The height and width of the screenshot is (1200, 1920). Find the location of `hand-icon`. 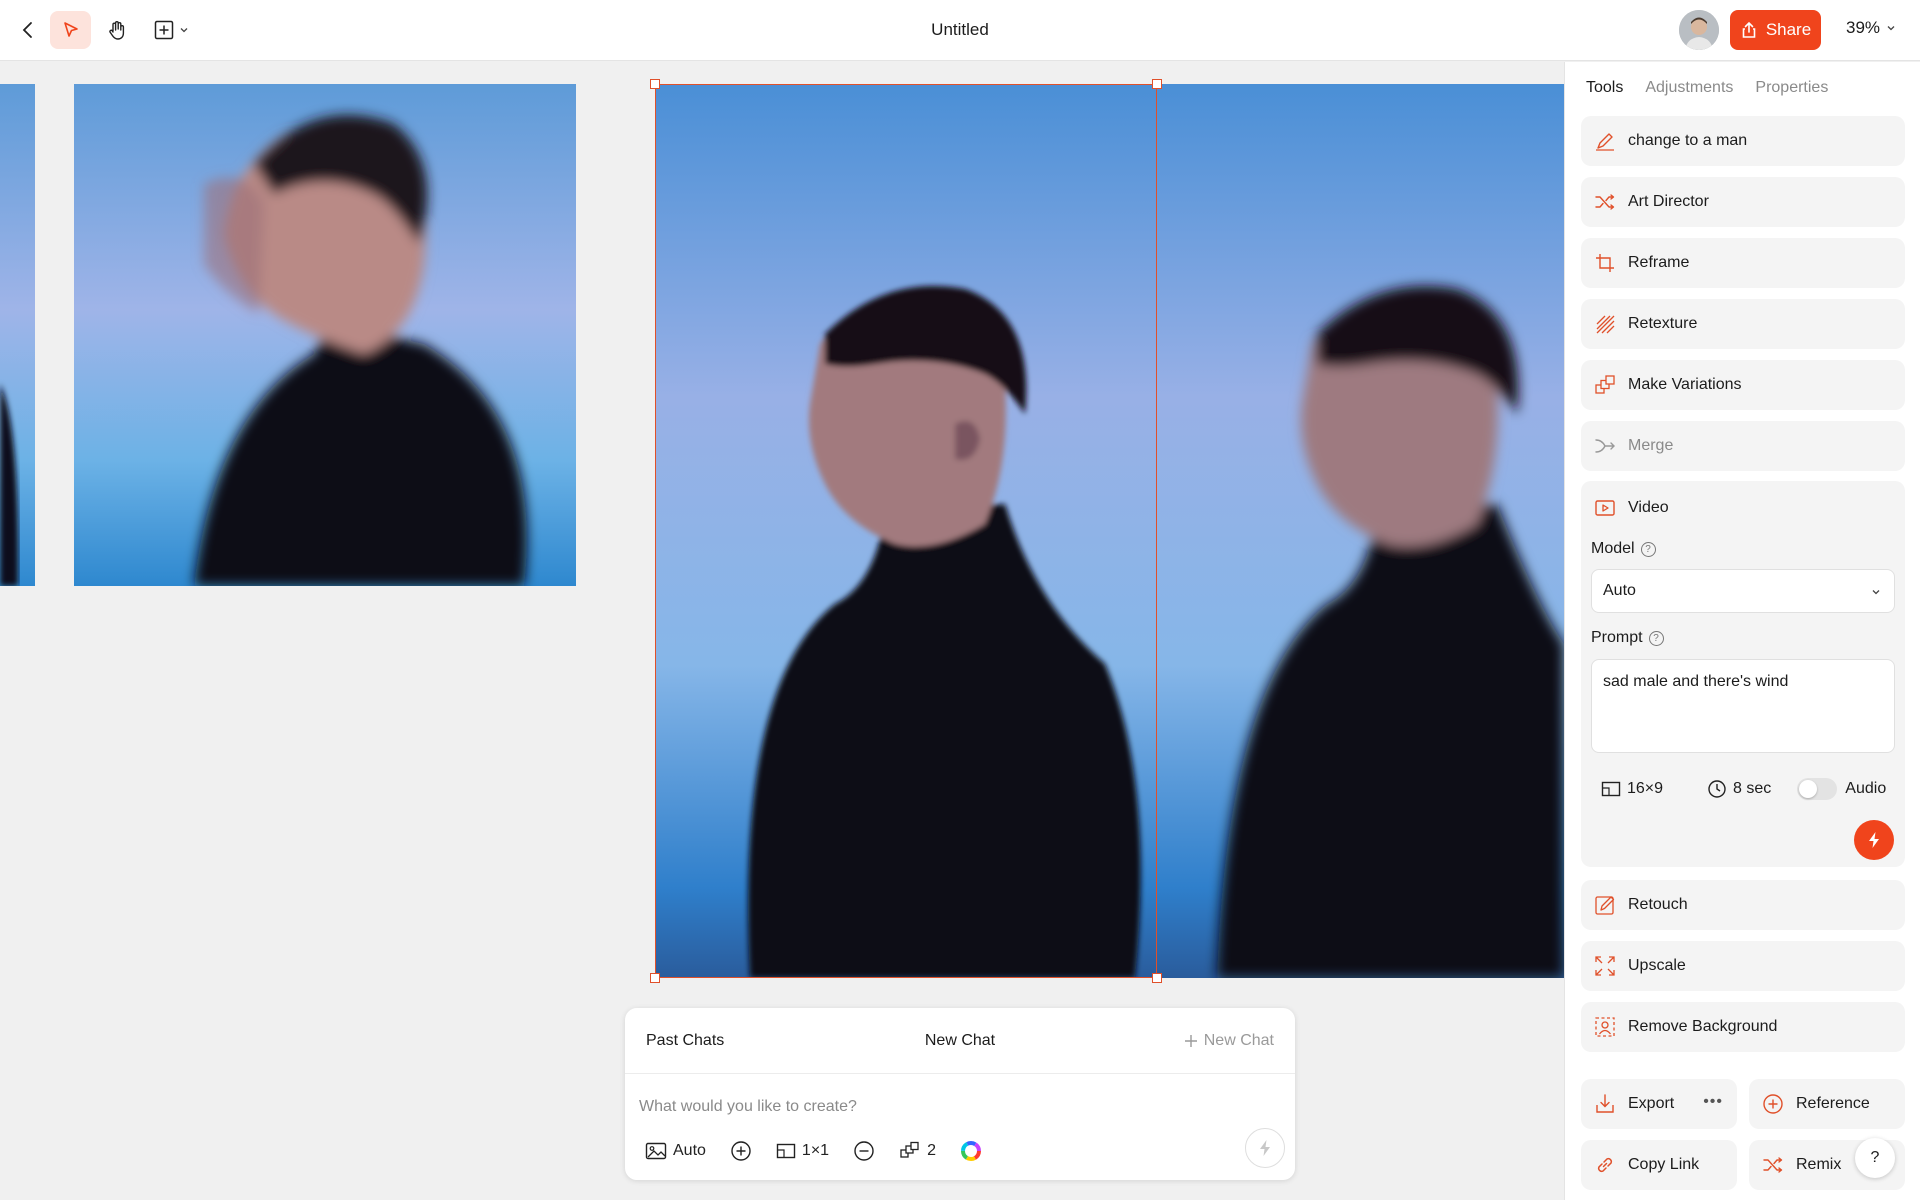

hand-icon is located at coordinates (117, 30).